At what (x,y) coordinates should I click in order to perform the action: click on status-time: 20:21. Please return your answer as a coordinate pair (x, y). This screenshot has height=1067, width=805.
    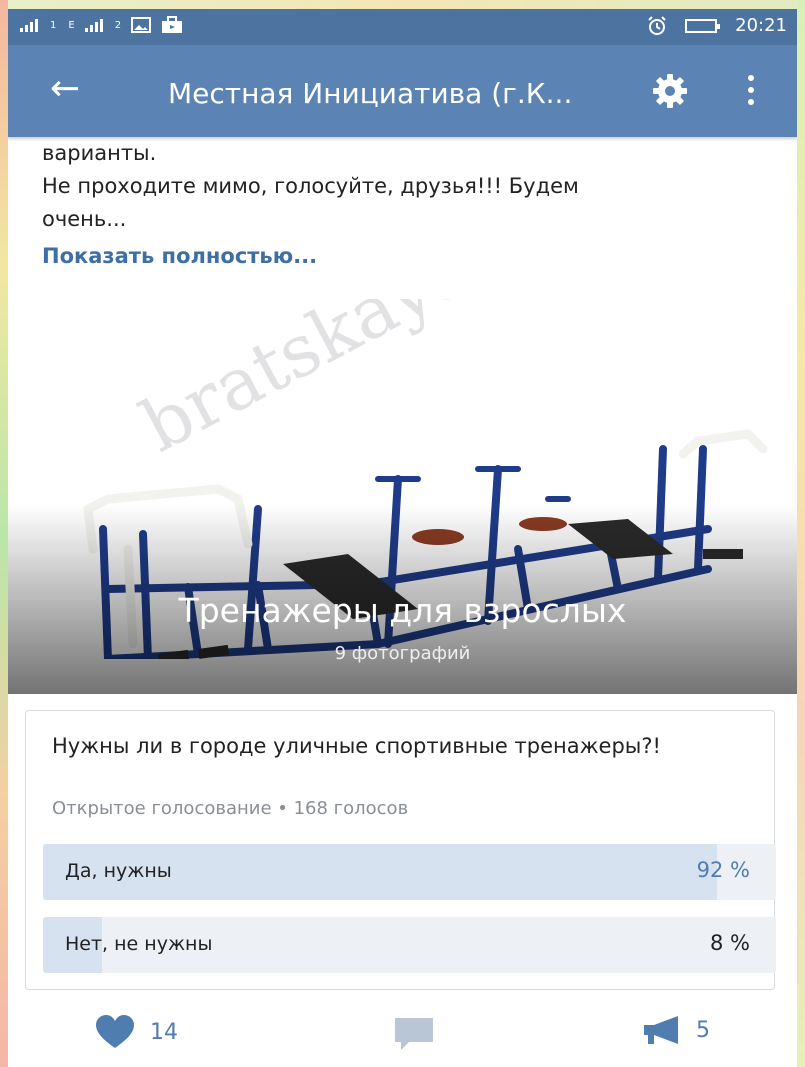
    Looking at the image, I should click on (761, 25).